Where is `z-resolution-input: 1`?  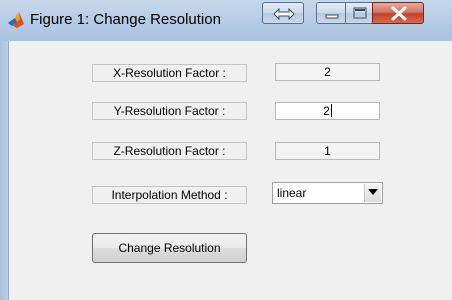
z-resolution-input: 1 is located at coordinates (327, 151).